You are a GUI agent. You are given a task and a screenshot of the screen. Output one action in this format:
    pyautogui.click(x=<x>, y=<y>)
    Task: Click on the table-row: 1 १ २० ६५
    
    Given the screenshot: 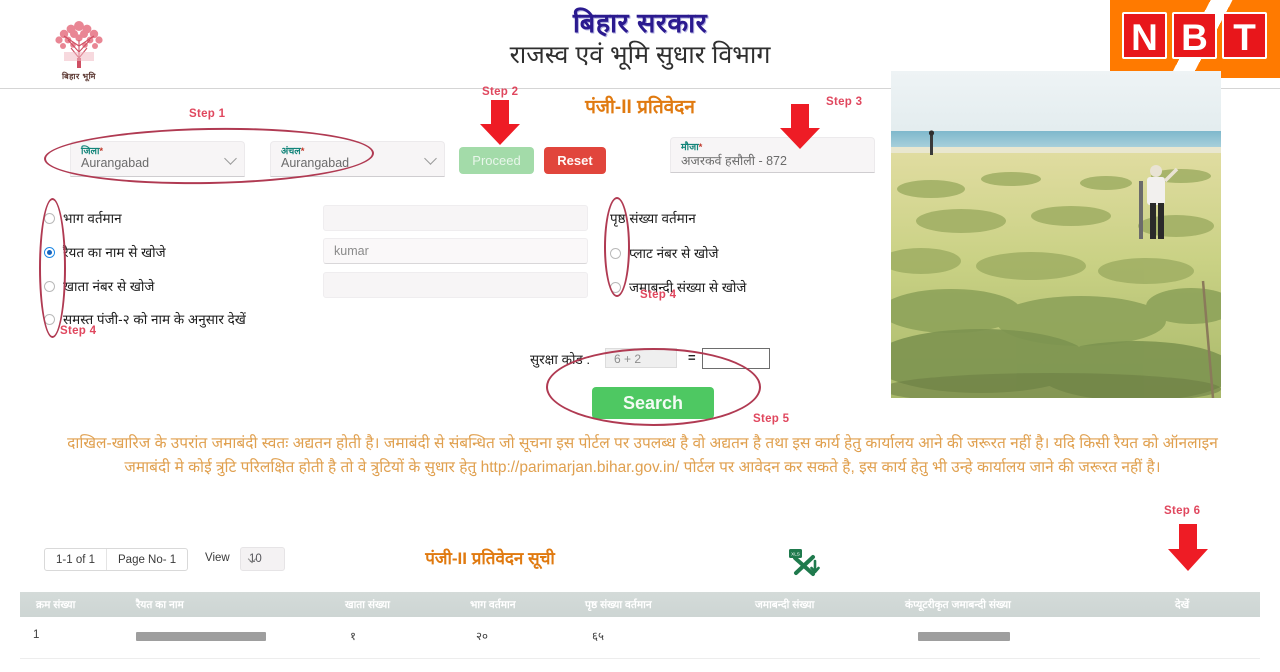 What is the action you would take?
    pyautogui.click(x=640, y=638)
    